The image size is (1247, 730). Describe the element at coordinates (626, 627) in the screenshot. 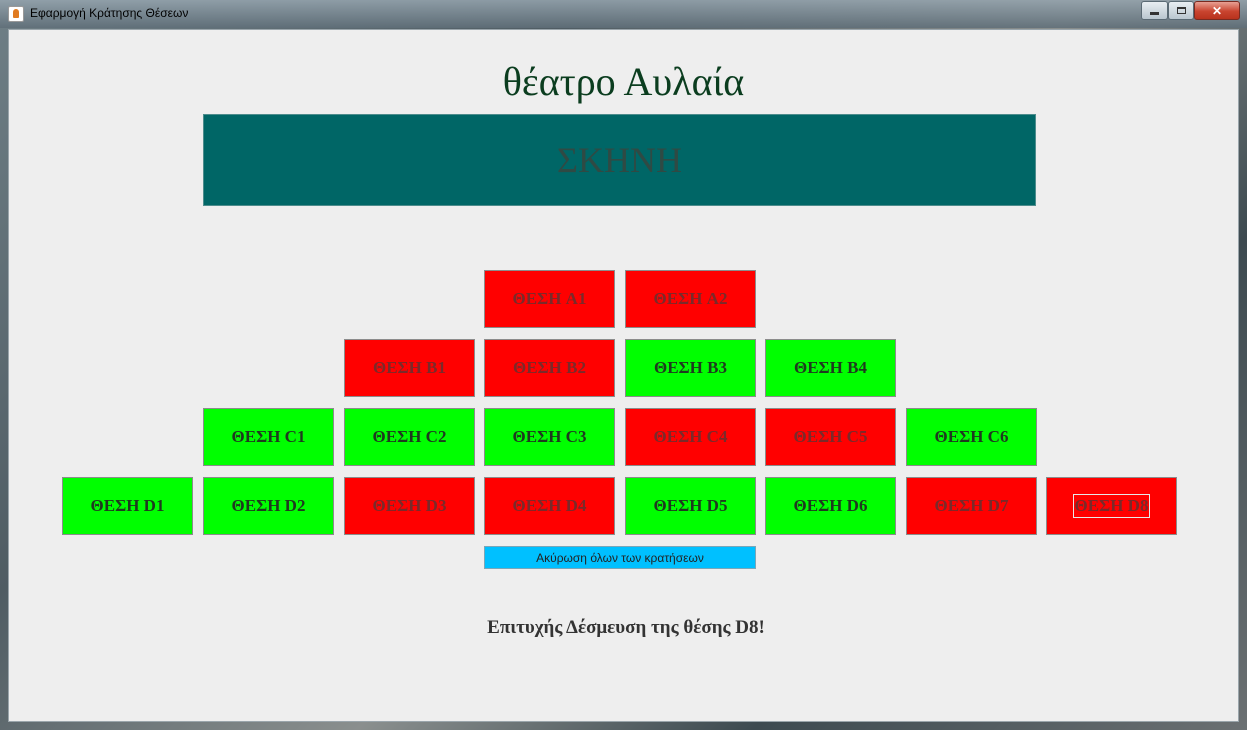

I see `status-message: Επιτυχής Δέσμευση της θέσης D8!` at that location.